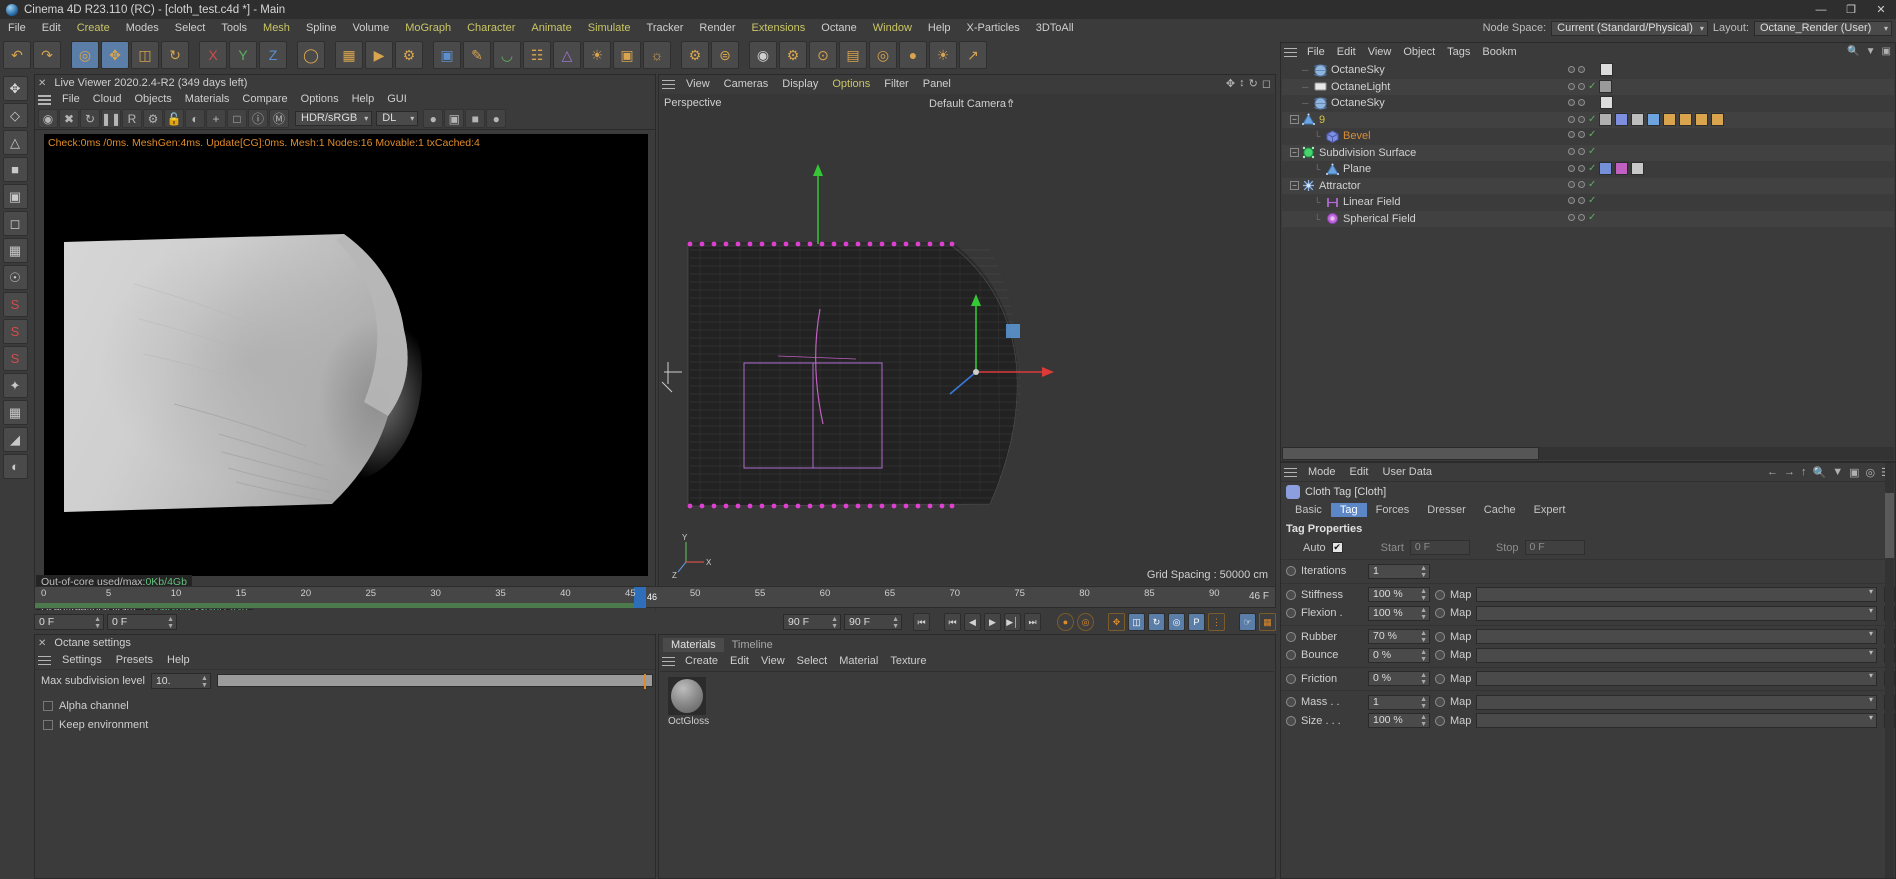  What do you see at coordinates (93, 28) in the screenshot?
I see `menu-create: Create` at bounding box center [93, 28].